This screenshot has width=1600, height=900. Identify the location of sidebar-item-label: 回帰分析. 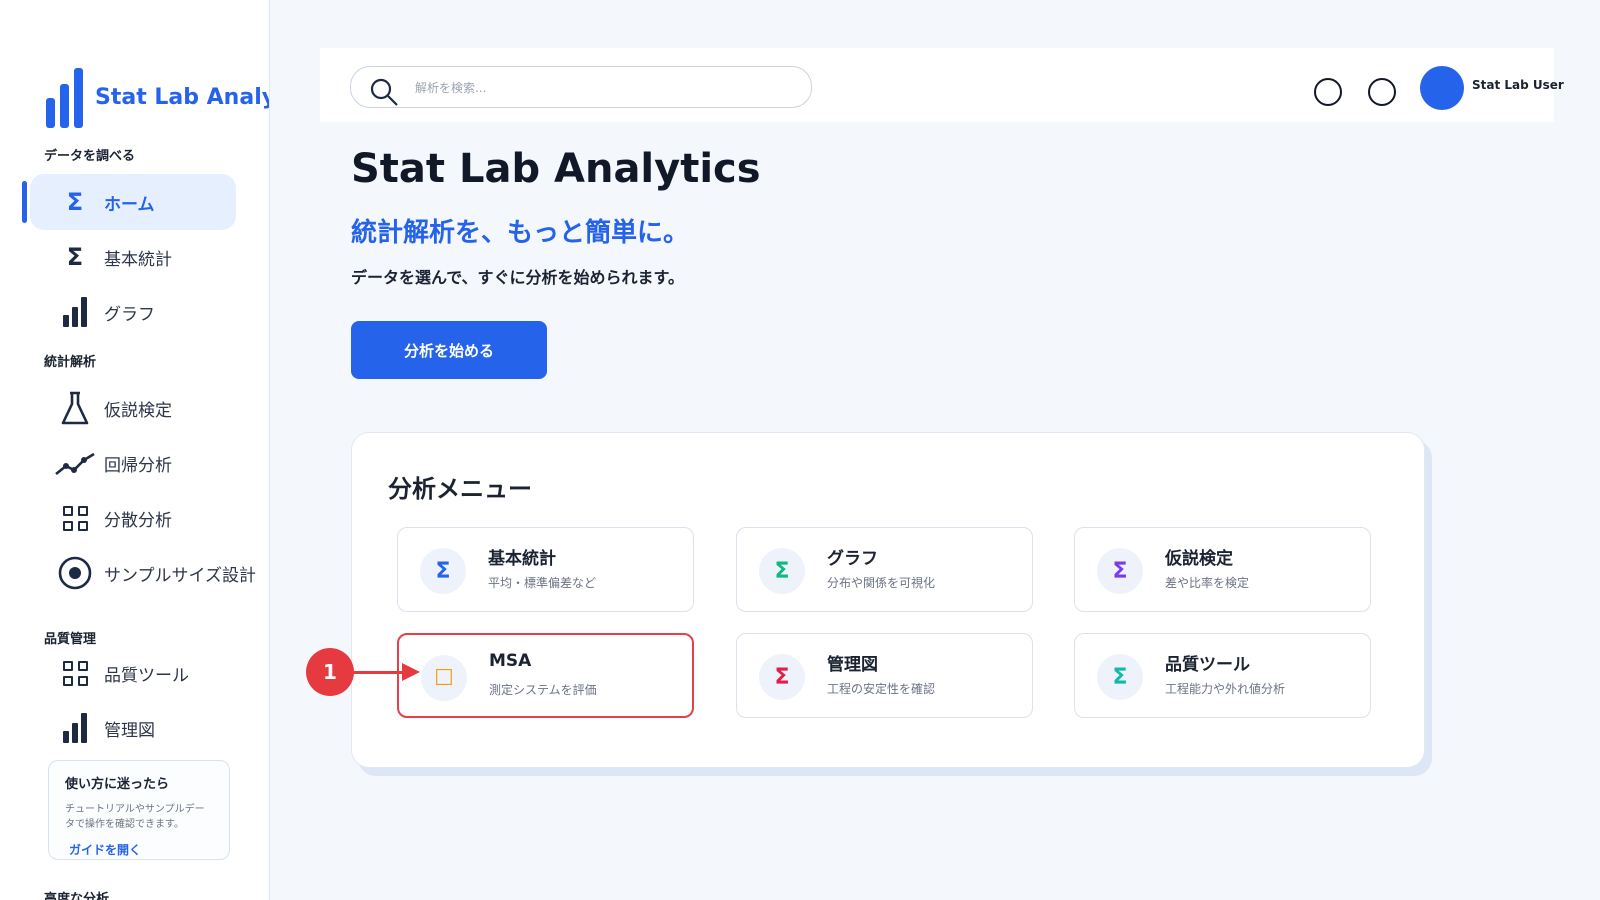
(138, 465).